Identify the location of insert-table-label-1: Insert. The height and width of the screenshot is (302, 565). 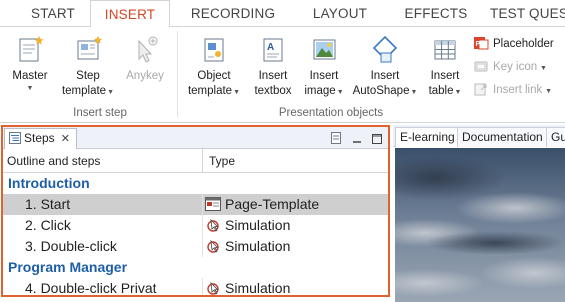
(445, 76).